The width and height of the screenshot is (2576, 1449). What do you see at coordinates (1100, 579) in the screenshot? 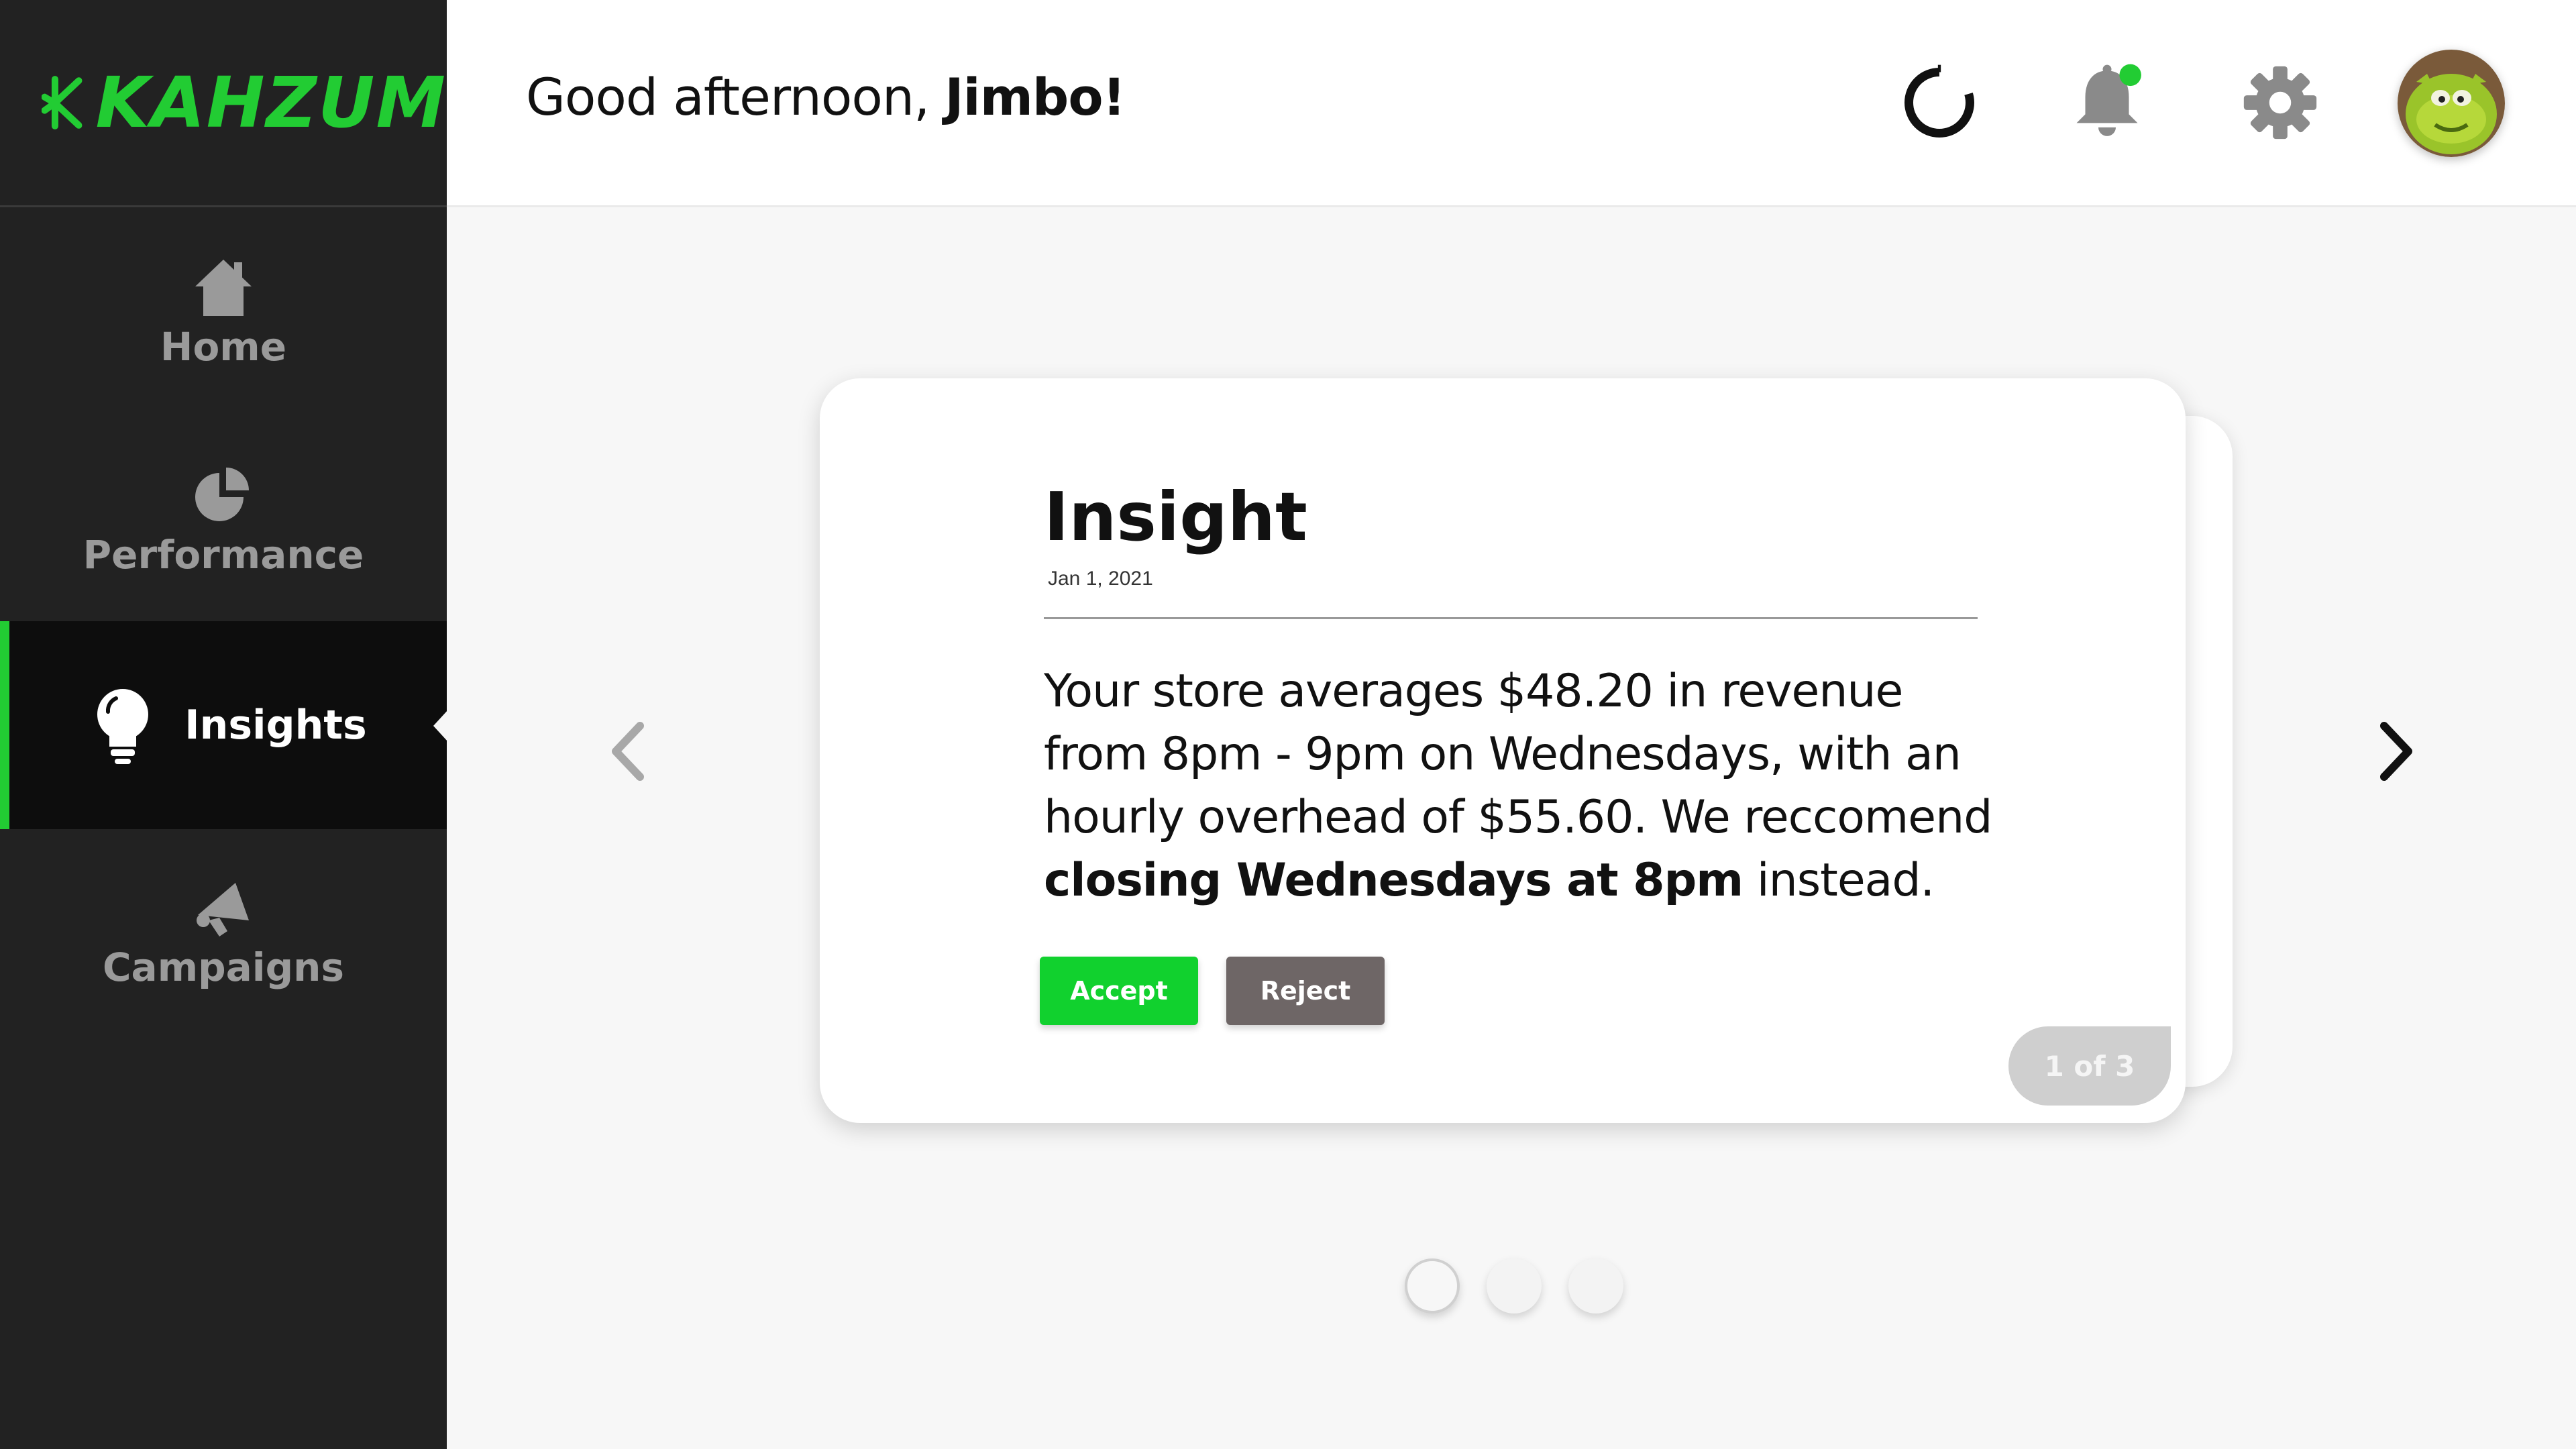
I see `insight-date: Jan 1, 2021` at bounding box center [1100, 579].